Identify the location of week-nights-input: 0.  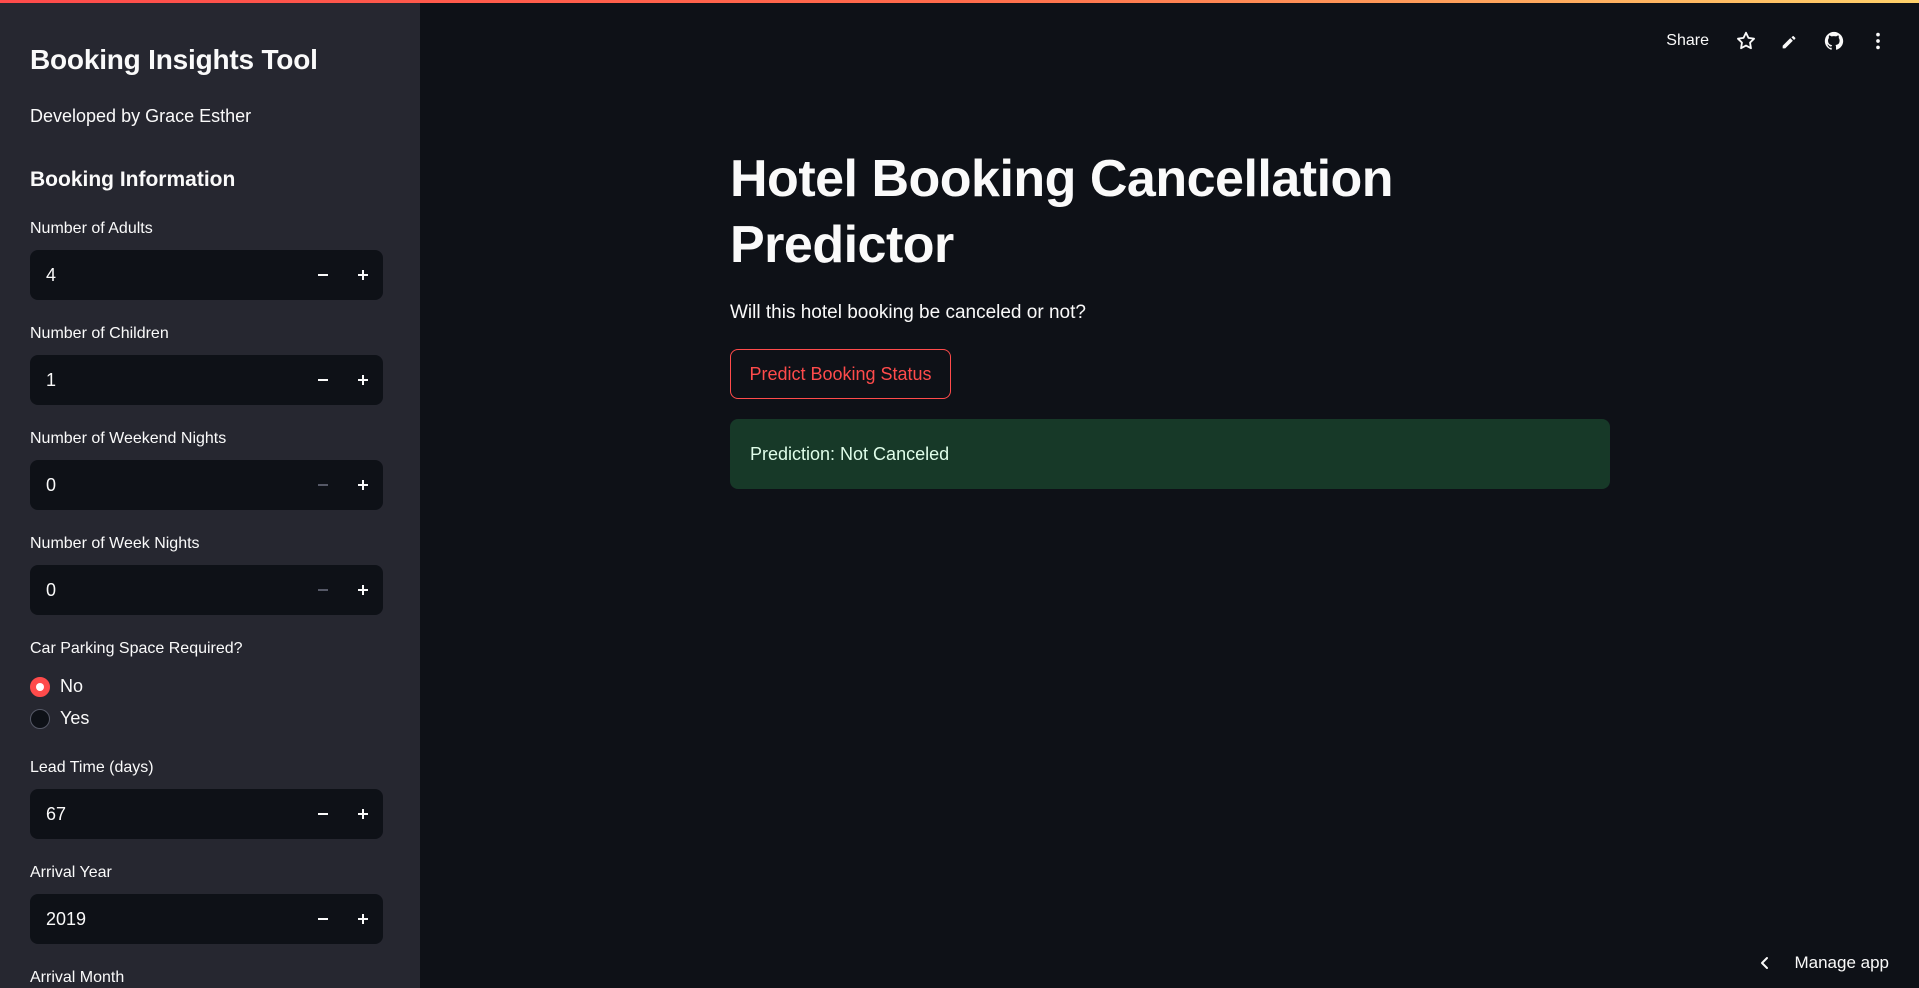
(206, 590).